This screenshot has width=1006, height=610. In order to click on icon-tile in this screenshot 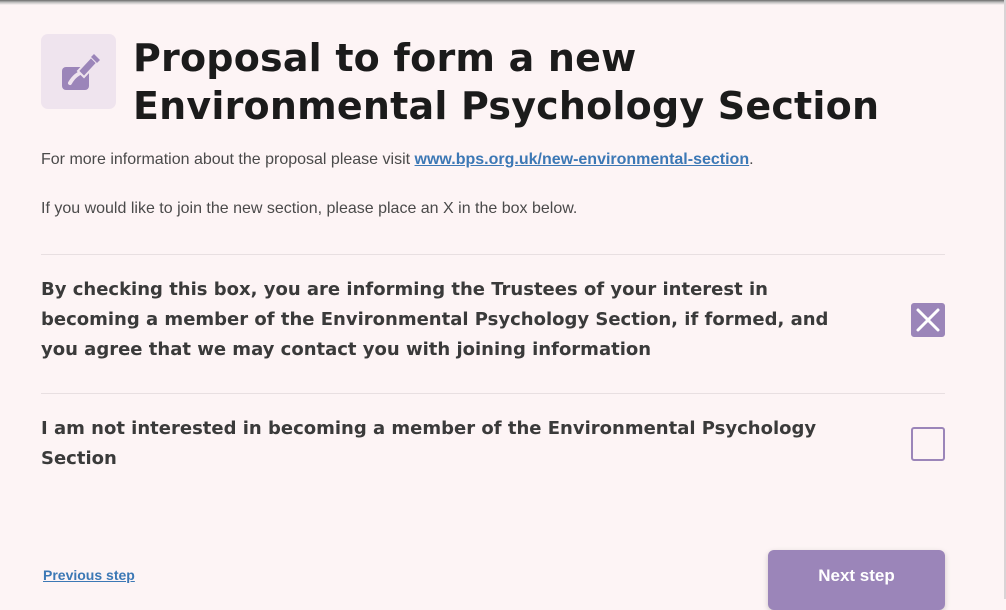, I will do `click(78, 71)`.